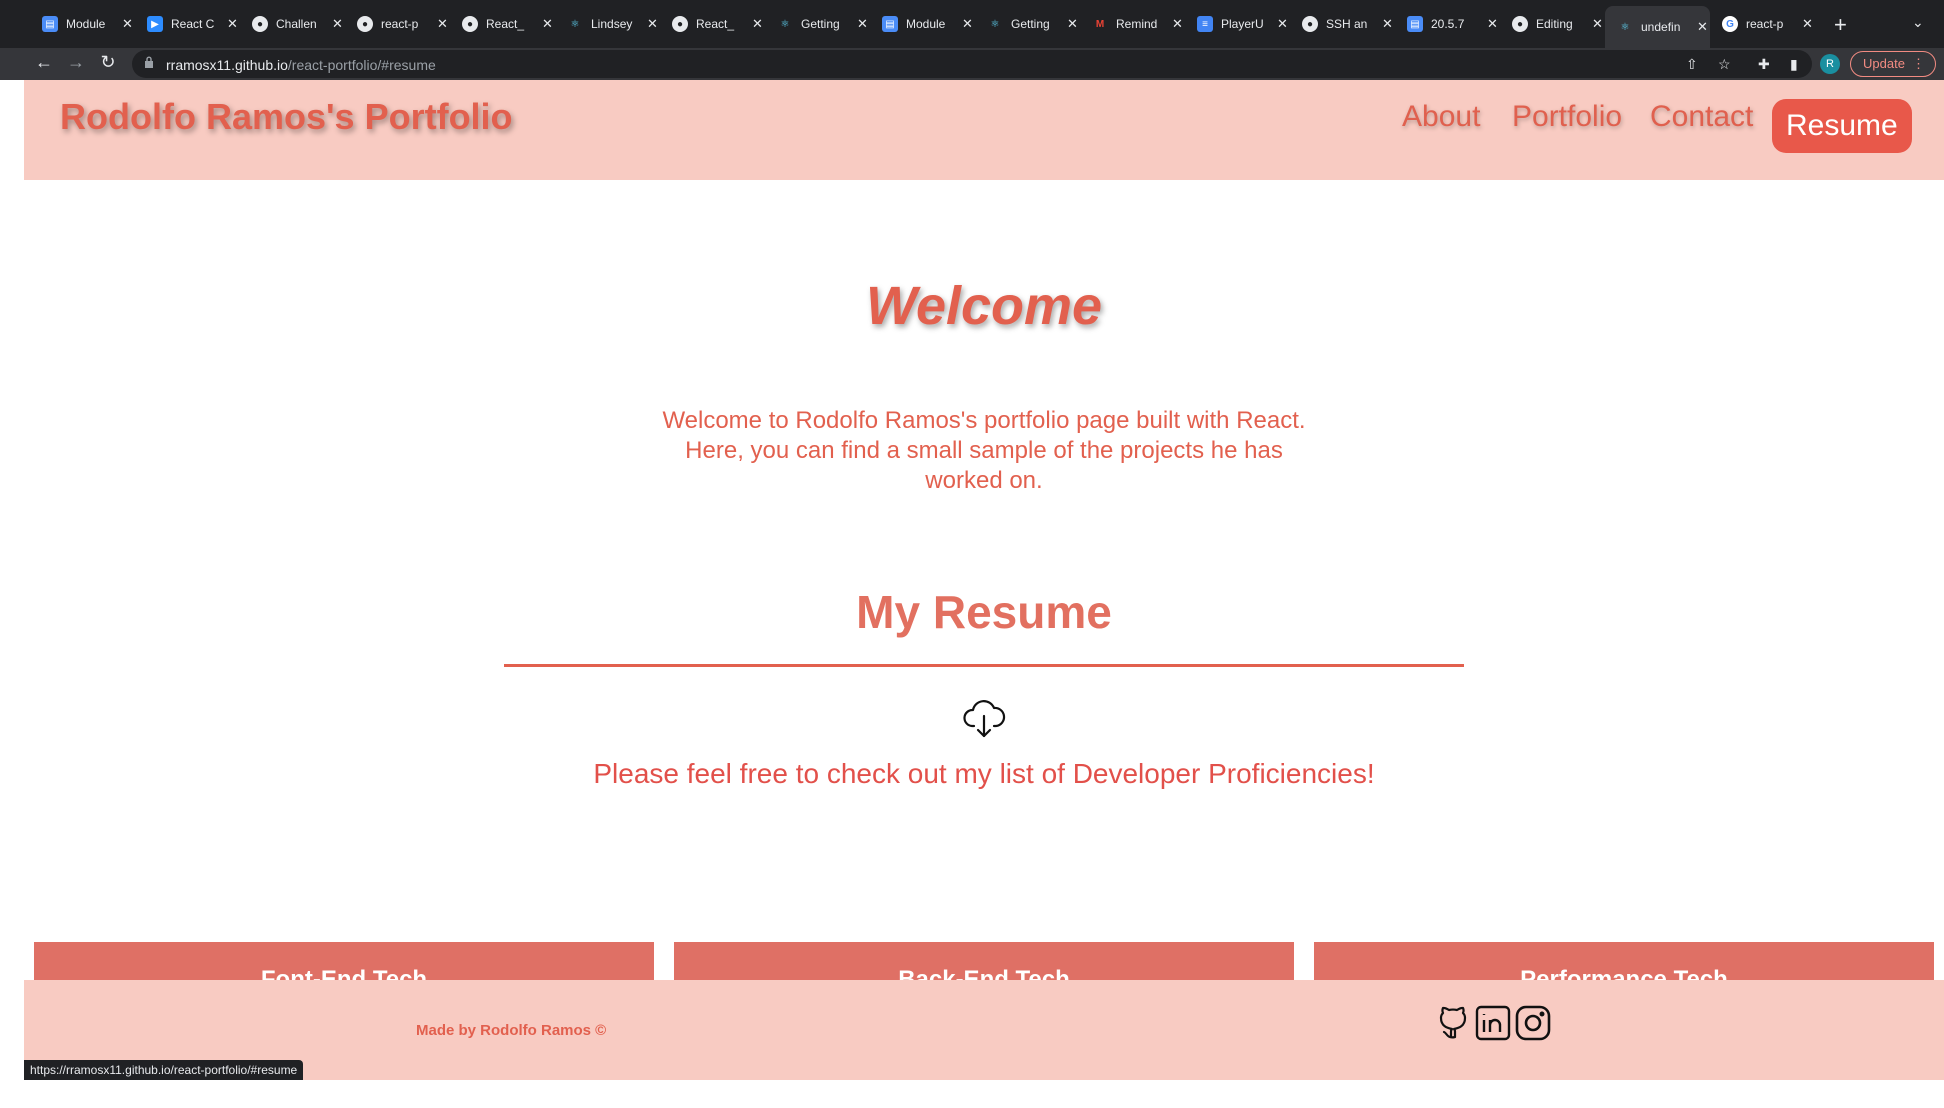 The image size is (1944, 1108). I want to click on nav-portfolio: Portfolio, so click(1567, 117).